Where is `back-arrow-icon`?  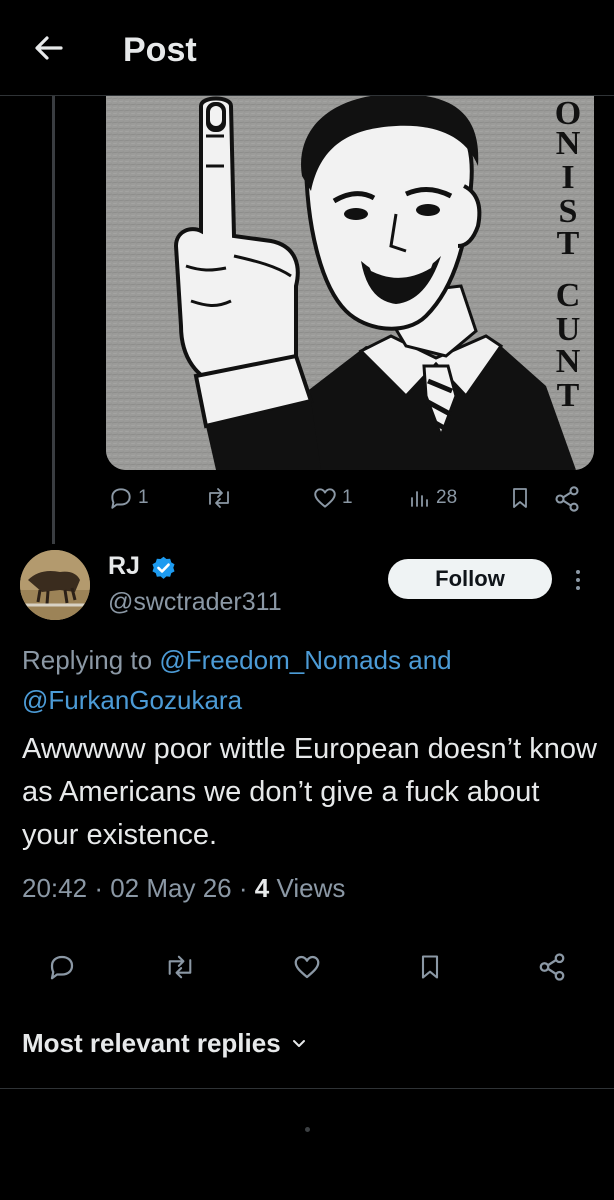
back-arrow-icon is located at coordinates (49, 48).